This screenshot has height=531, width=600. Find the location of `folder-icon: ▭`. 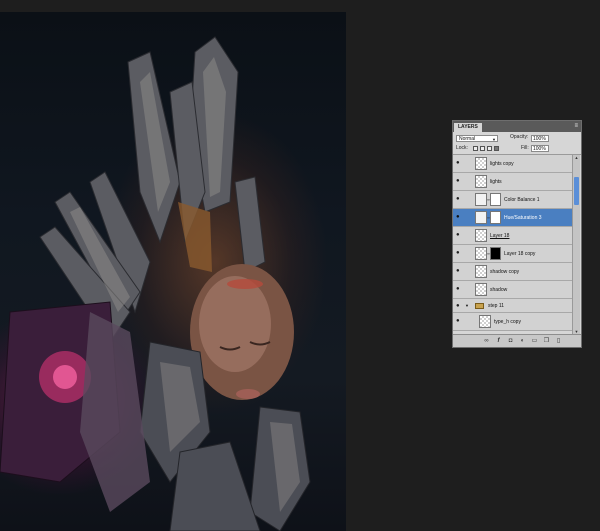

folder-icon: ▭ is located at coordinates (534, 341).